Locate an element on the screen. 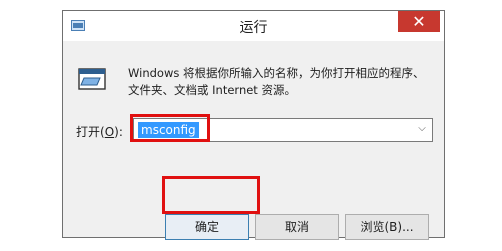  open-label: 打开(O): is located at coordinates (99, 131).